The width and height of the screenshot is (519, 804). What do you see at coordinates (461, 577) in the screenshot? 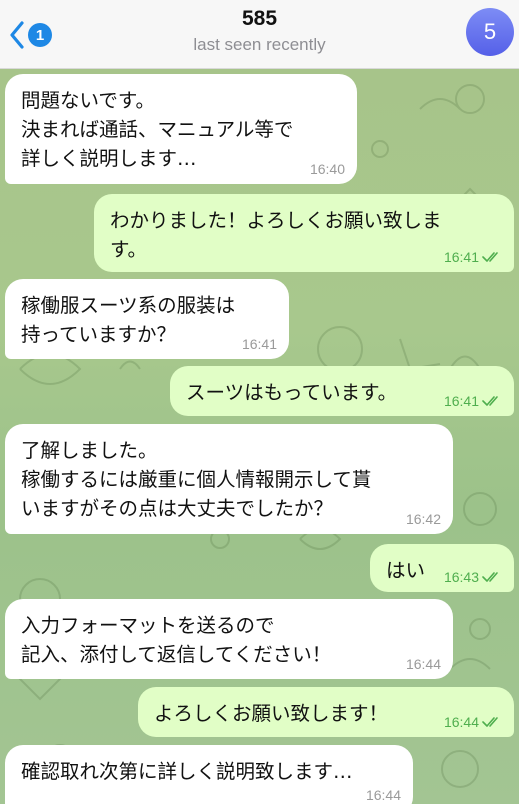
I see `message-time: 16:43` at bounding box center [461, 577].